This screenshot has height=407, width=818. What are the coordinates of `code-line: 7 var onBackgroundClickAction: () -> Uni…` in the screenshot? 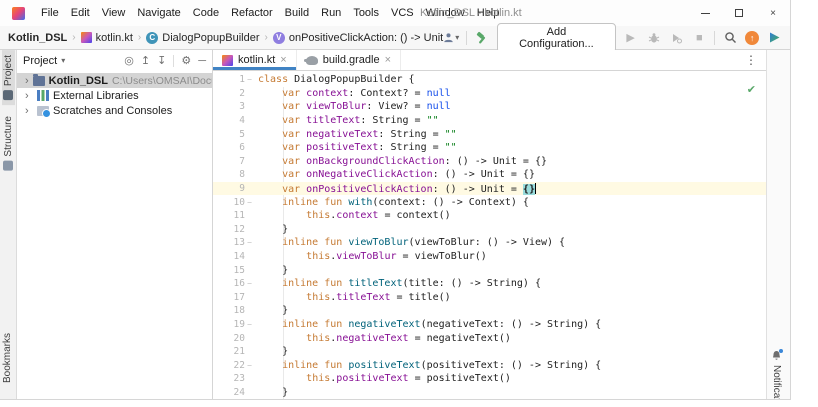 It's located at (489, 162).